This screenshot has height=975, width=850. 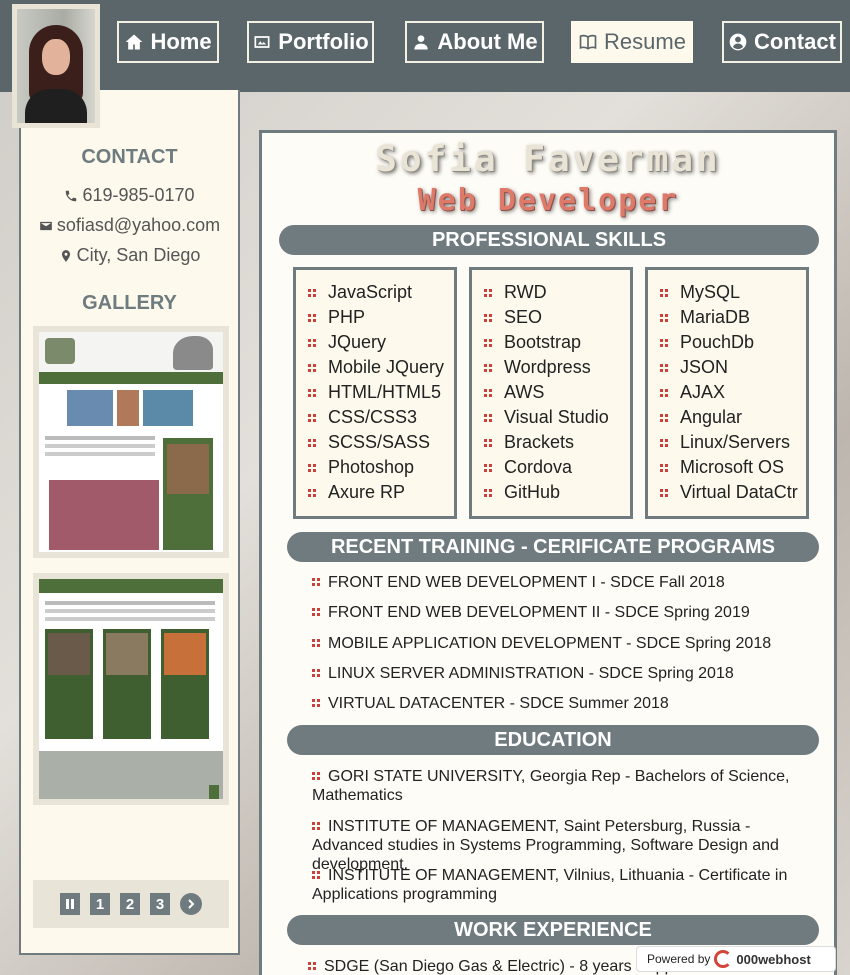 I want to click on profile-photo-frame, so click(x=56, y=66).